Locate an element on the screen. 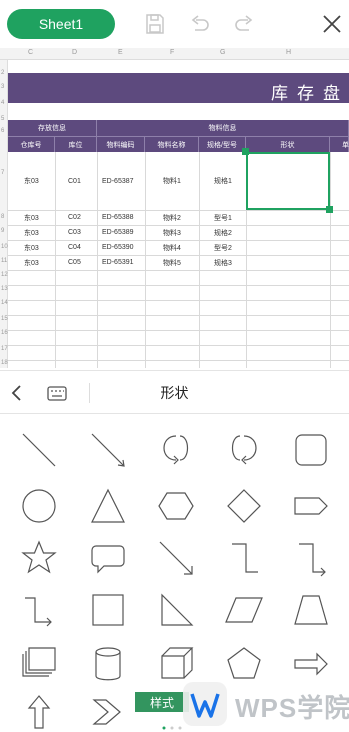 The image size is (349, 732). table-cell: ED-65390 is located at coordinates (118, 247).